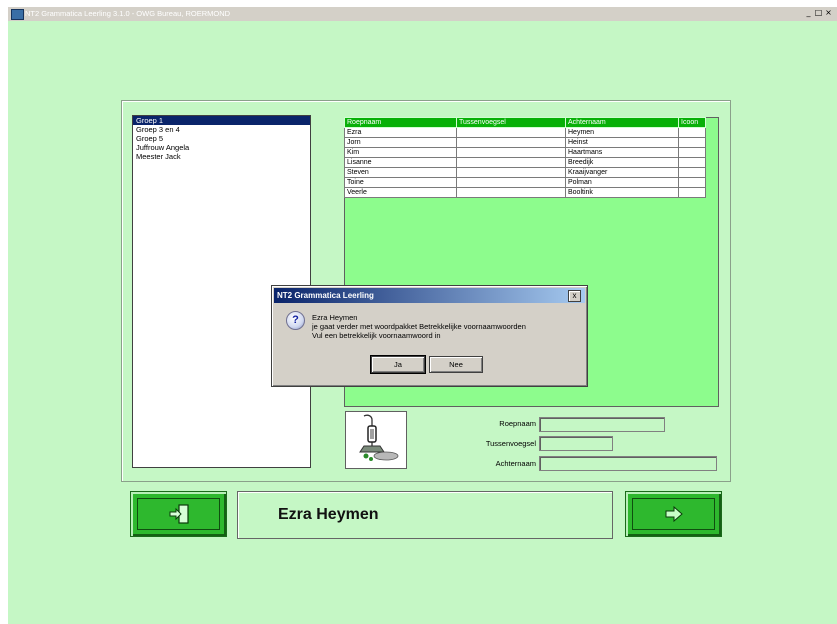  What do you see at coordinates (456, 364) in the screenshot?
I see `no-button: Nee` at bounding box center [456, 364].